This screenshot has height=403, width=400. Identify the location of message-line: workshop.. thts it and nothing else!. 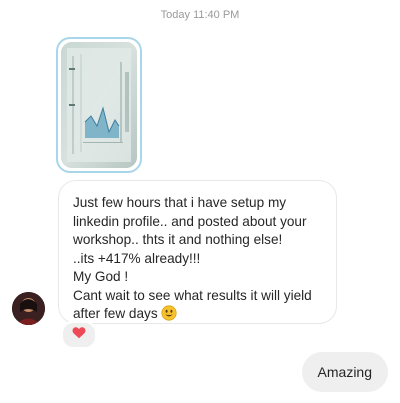
(178, 239).